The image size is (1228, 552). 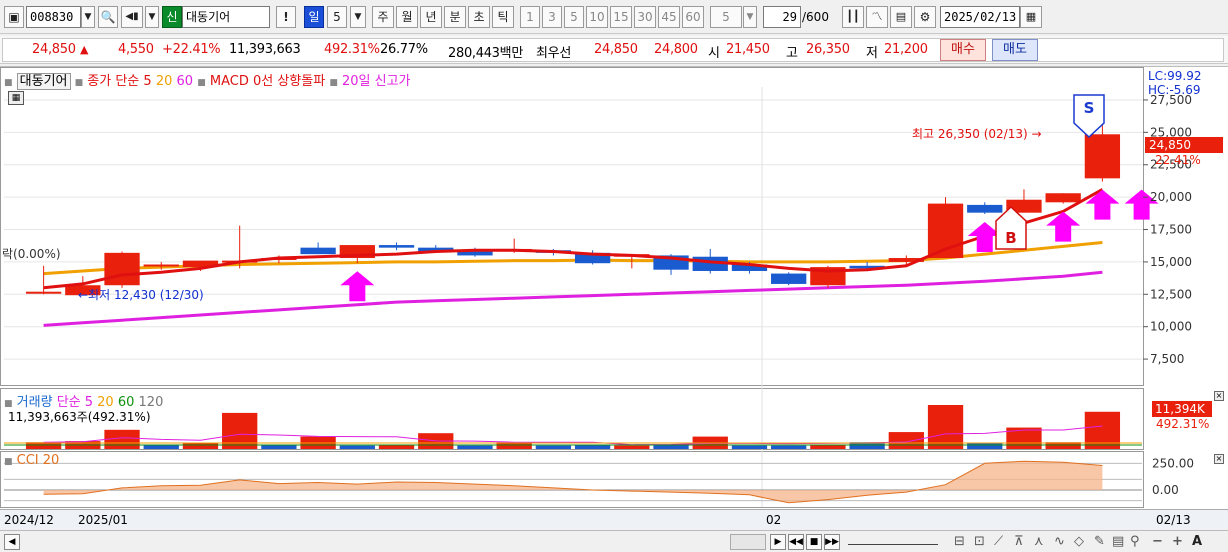 What do you see at coordinates (485, 53) in the screenshot?
I see `trade-value: 280,443백만` at bounding box center [485, 53].